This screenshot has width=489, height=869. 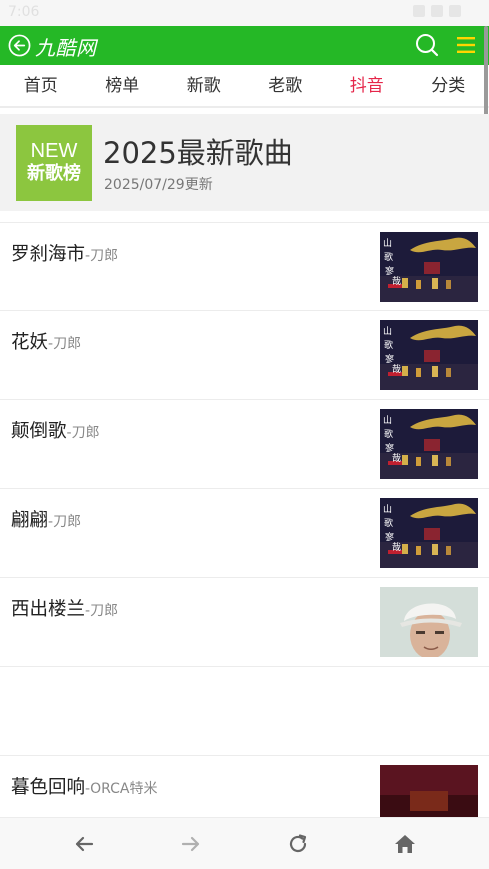 What do you see at coordinates (66, 46) in the screenshot?
I see `site-logo: 九酷网` at bounding box center [66, 46].